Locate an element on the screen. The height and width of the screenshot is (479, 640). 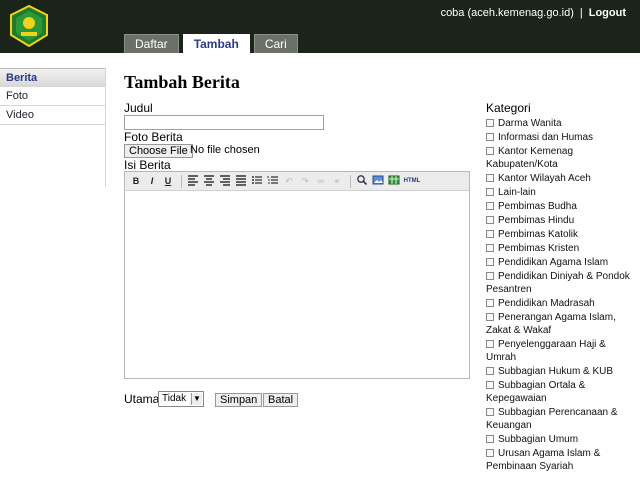
judul-input is located at coordinates (224, 122).